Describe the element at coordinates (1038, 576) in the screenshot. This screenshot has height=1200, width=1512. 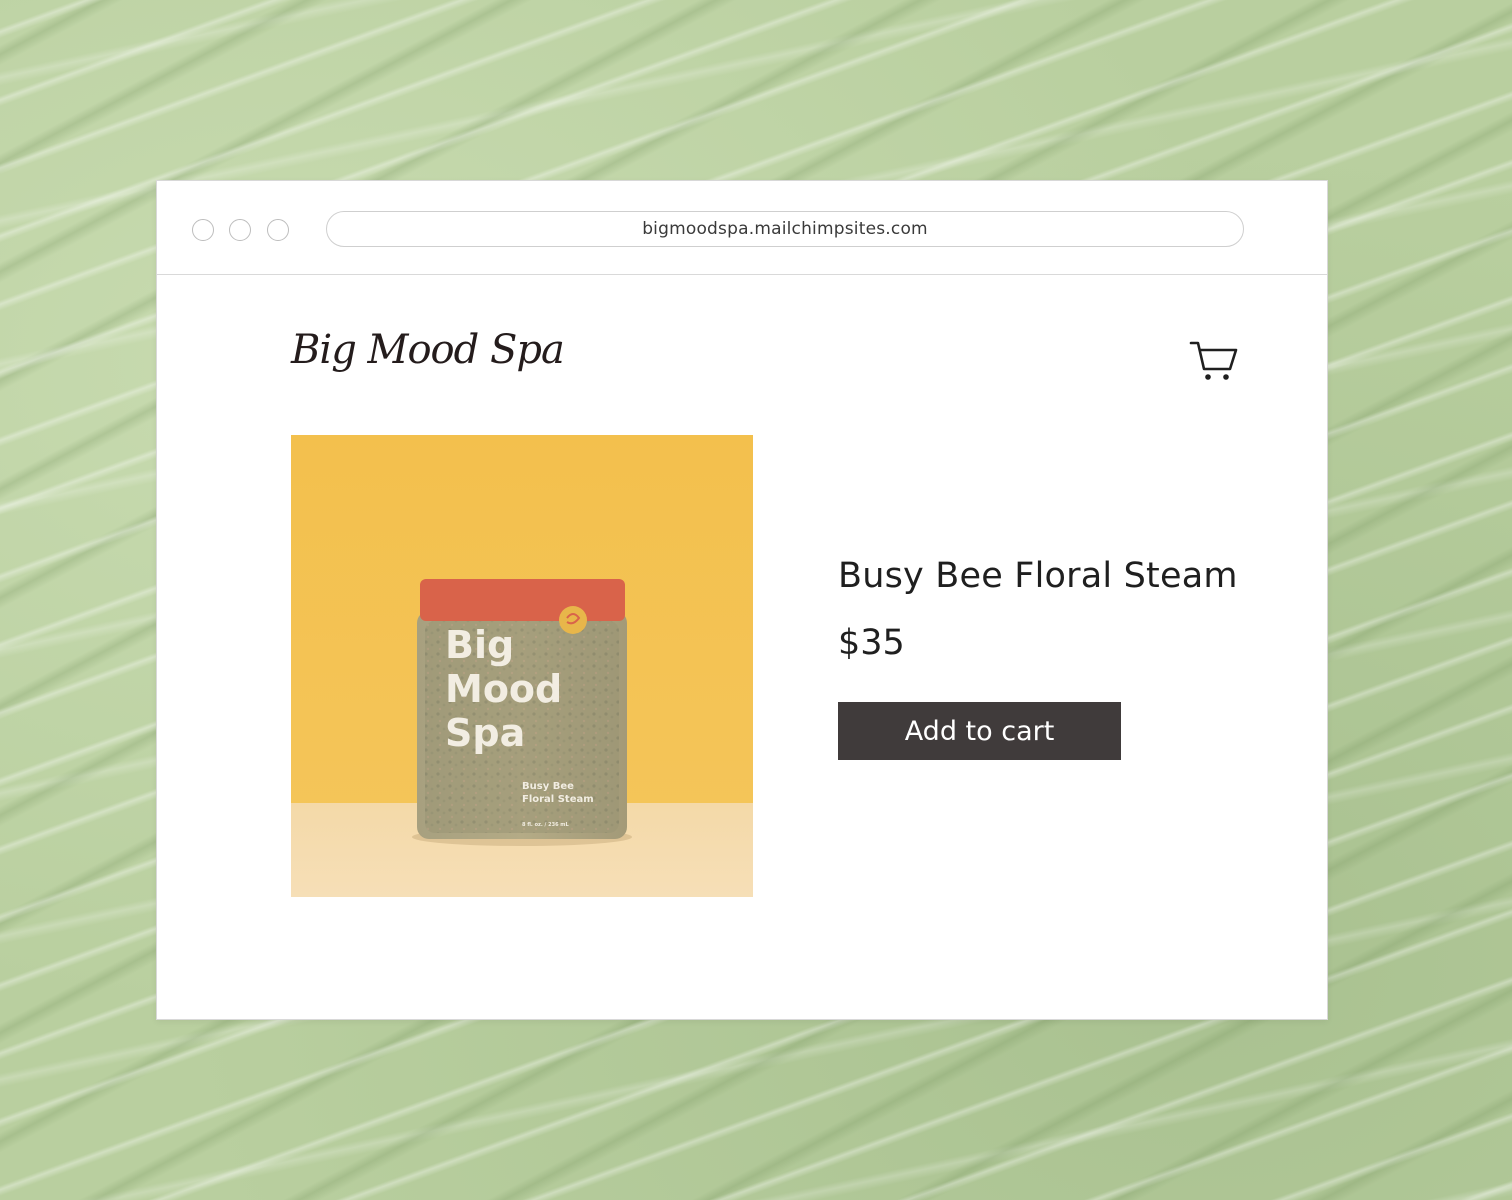
I see `product-title: Busy Bee Floral Steam` at that location.